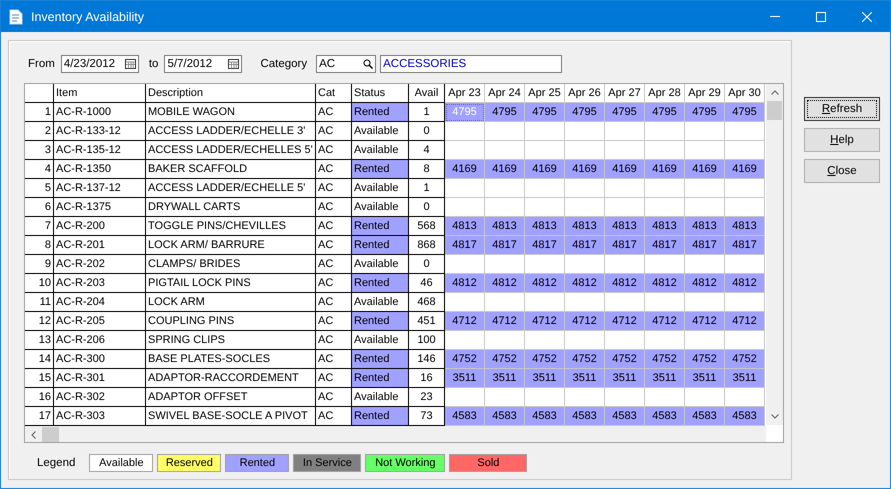 Image resolution: width=891 pixels, height=489 pixels. I want to click on scroll-left-icon, so click(33, 434).